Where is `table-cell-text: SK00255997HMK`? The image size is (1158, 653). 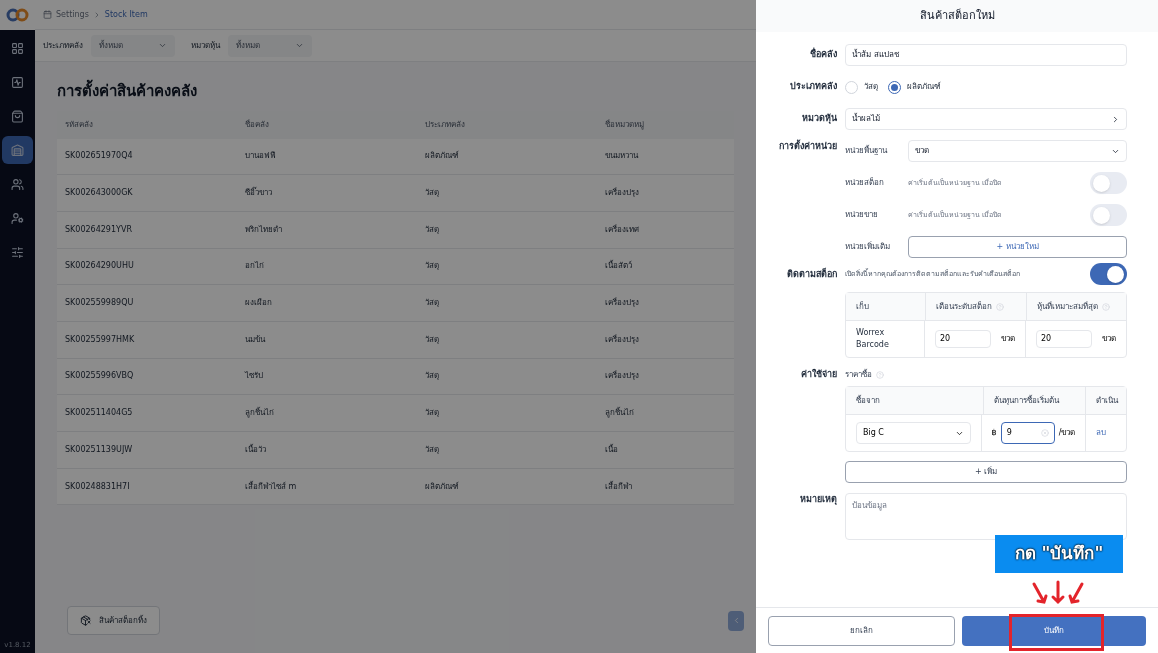
table-cell-text: SK00255997HMK is located at coordinates (100, 339).